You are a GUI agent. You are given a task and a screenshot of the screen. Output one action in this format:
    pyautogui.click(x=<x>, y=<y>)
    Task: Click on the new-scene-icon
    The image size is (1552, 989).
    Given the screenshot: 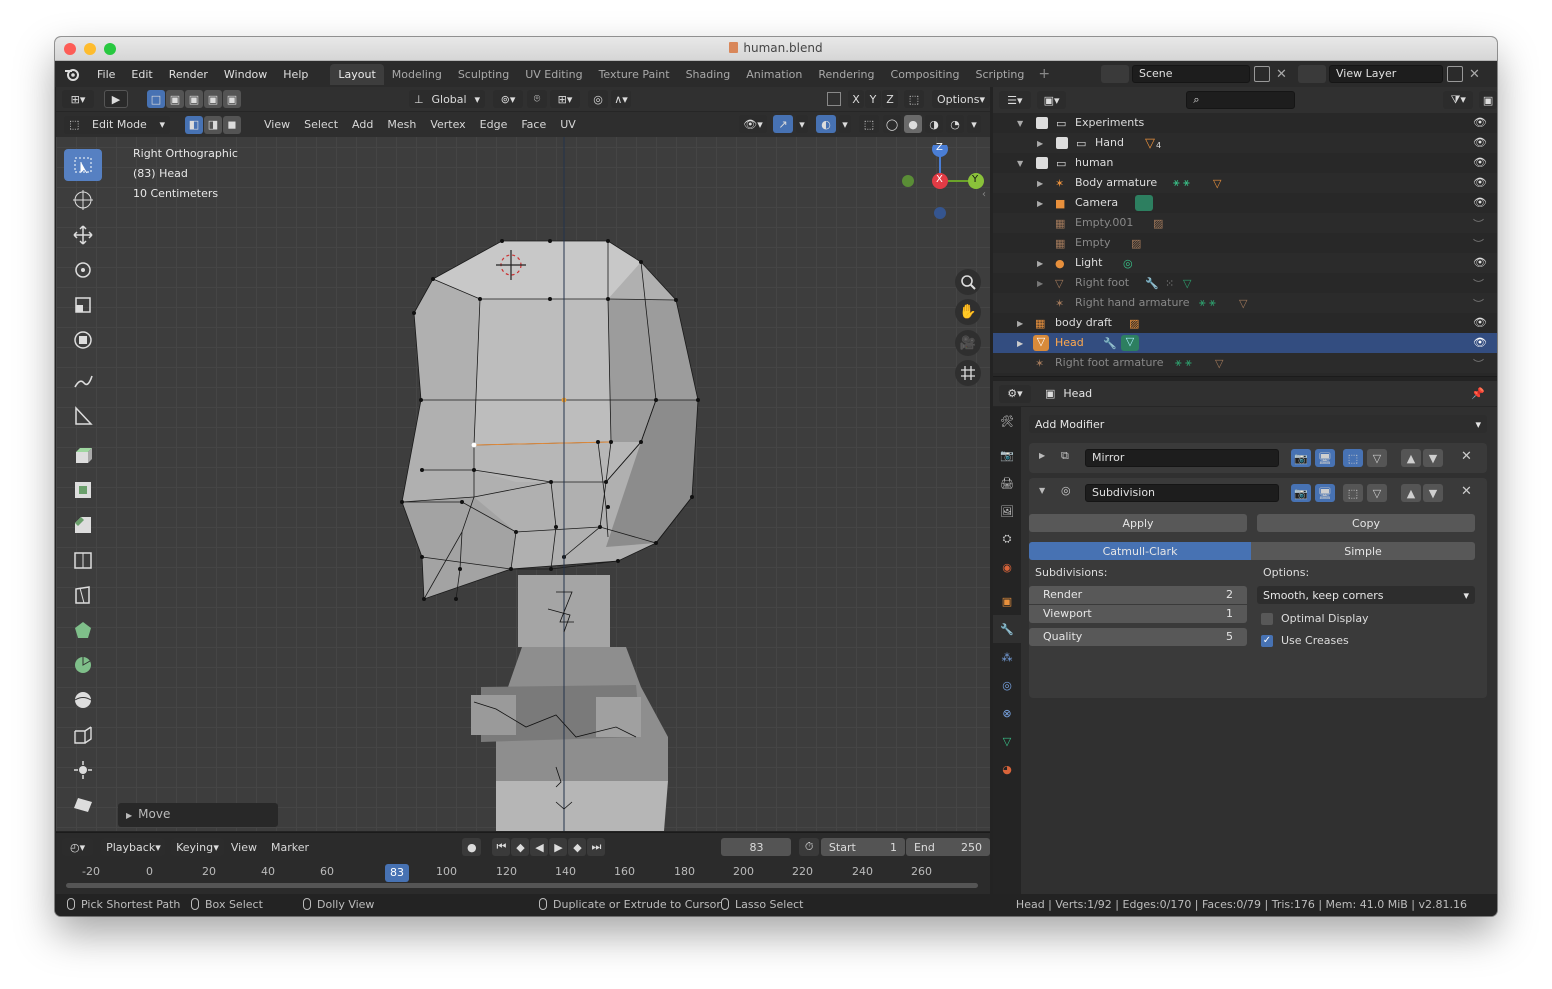 What is the action you would take?
    pyautogui.click(x=1262, y=74)
    